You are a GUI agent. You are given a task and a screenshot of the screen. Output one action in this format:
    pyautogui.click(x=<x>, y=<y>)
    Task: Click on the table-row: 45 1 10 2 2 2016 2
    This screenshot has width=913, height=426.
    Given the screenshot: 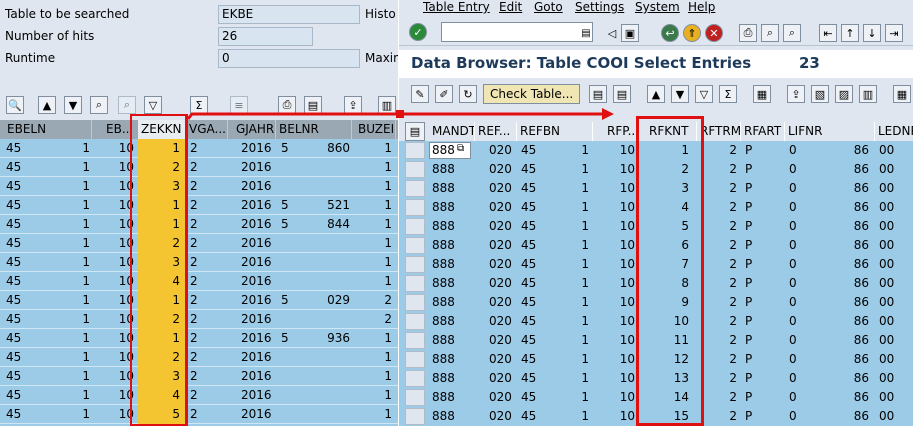 What is the action you would take?
    pyautogui.click(x=199, y=319)
    